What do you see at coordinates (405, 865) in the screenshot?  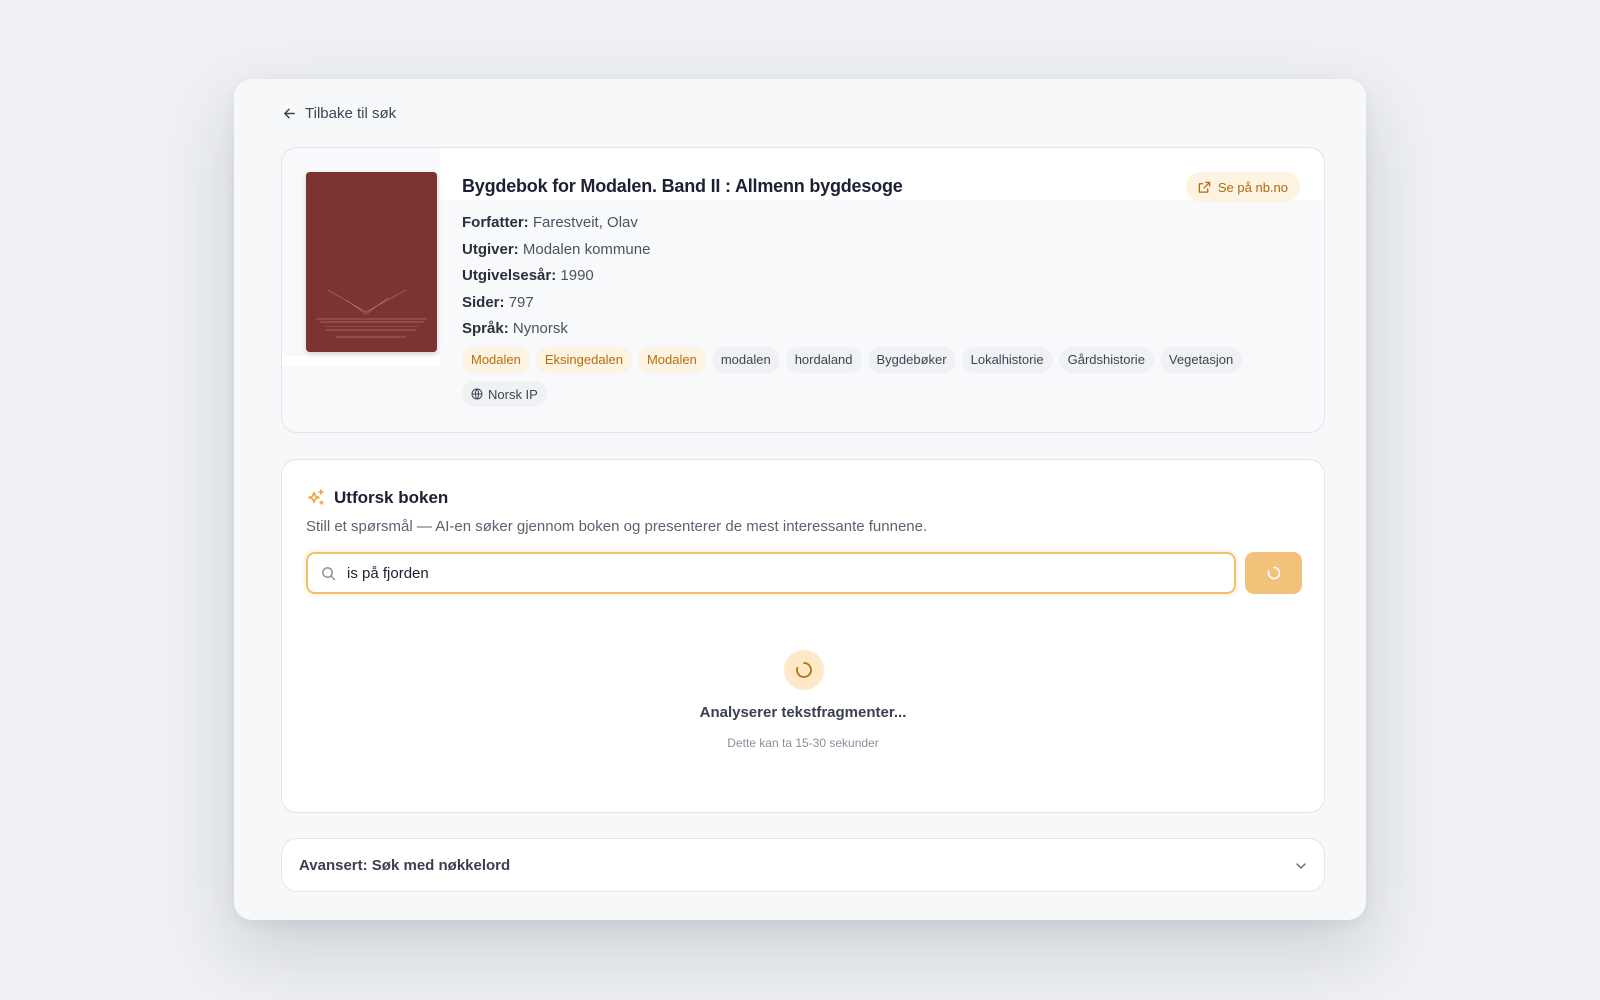 I see `advanced-search-label: Avansert: Søk med nøkkelord` at bounding box center [405, 865].